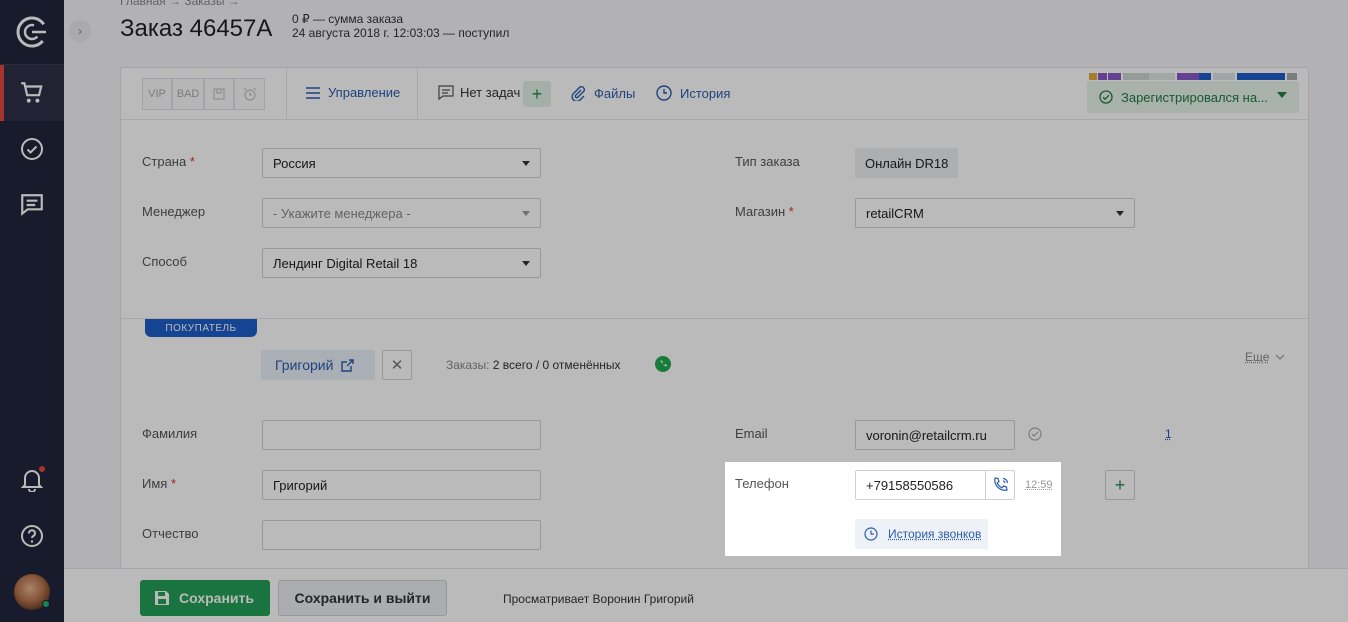  I want to click on tasks-button: Нет задач, so click(479, 92).